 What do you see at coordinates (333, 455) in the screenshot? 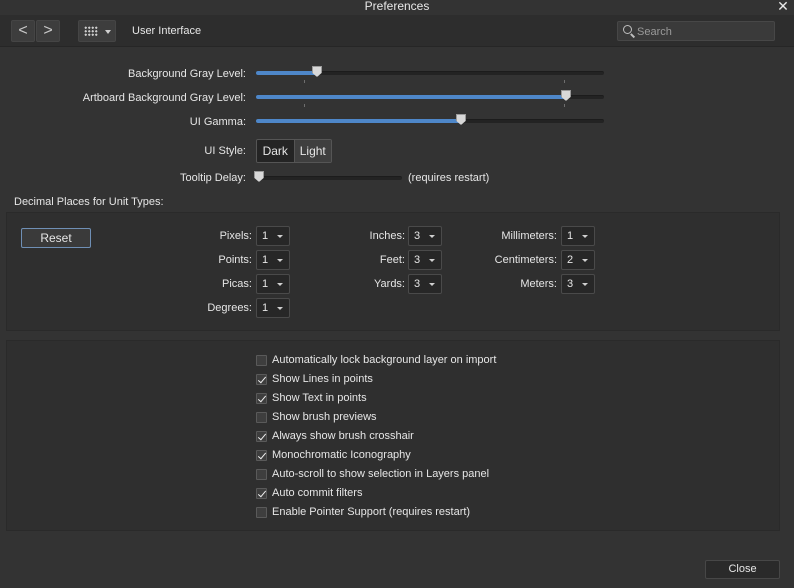
I see `option-row: Monochromatic Iconography` at bounding box center [333, 455].